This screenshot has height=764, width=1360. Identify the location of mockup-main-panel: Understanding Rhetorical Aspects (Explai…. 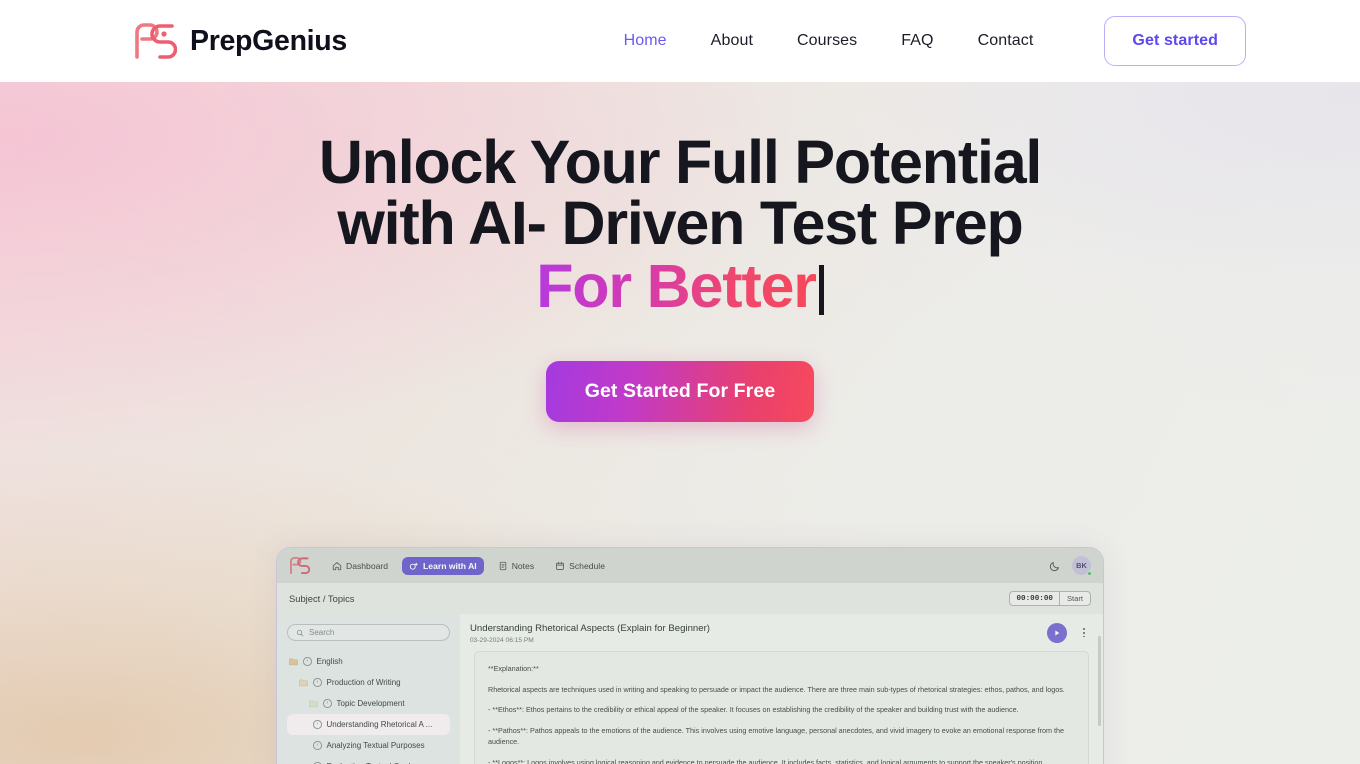
(781, 689).